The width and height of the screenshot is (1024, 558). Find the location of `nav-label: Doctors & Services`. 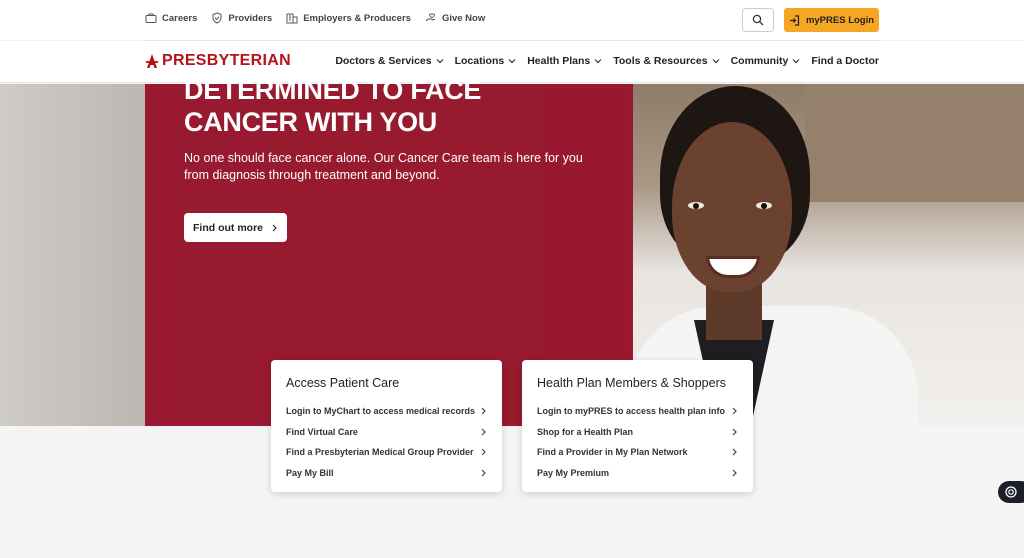

nav-label: Doctors & Services is located at coordinates (383, 61).